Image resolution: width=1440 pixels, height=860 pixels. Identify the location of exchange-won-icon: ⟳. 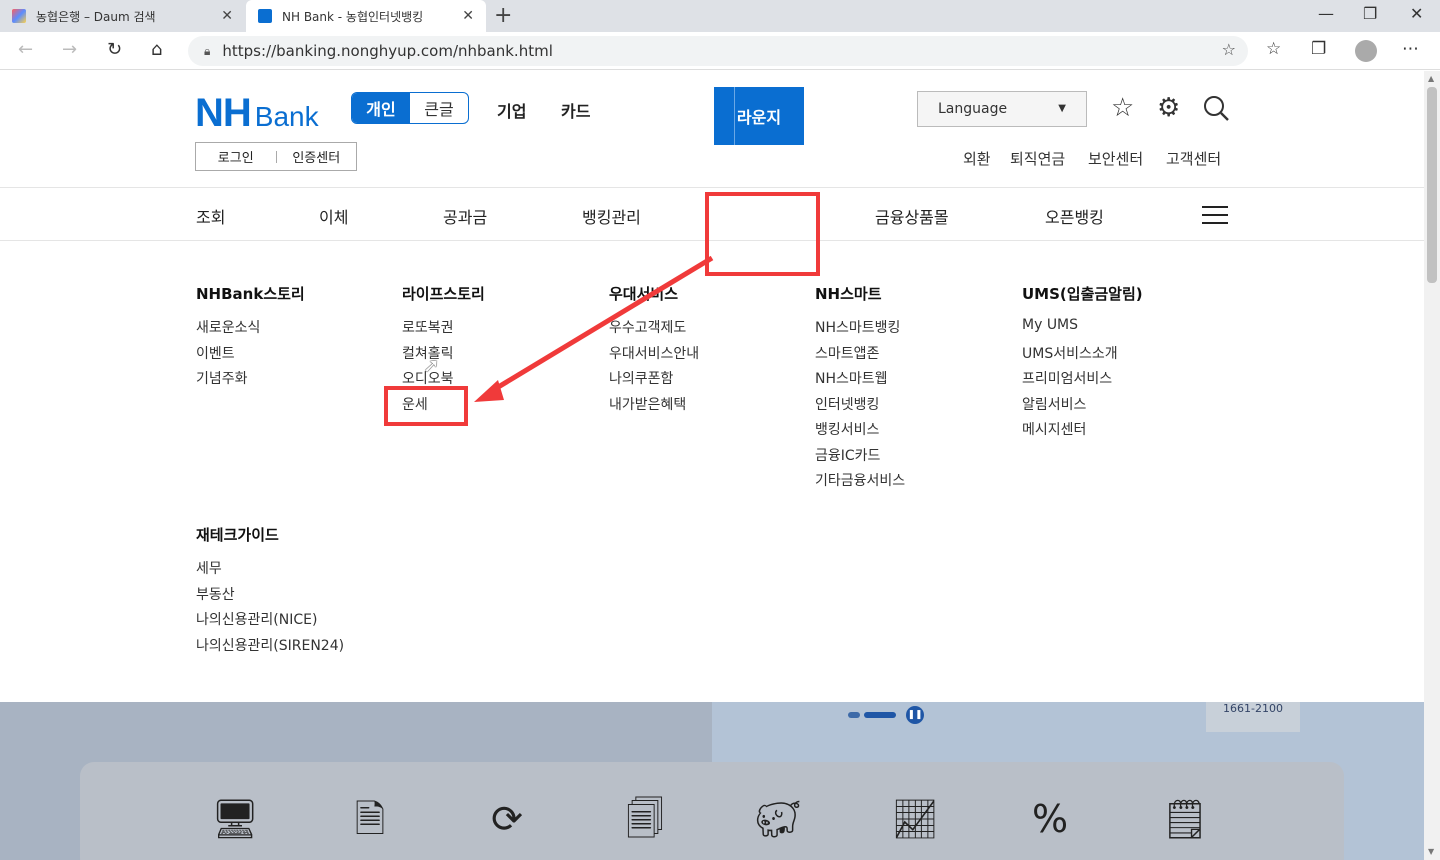
(507, 819).